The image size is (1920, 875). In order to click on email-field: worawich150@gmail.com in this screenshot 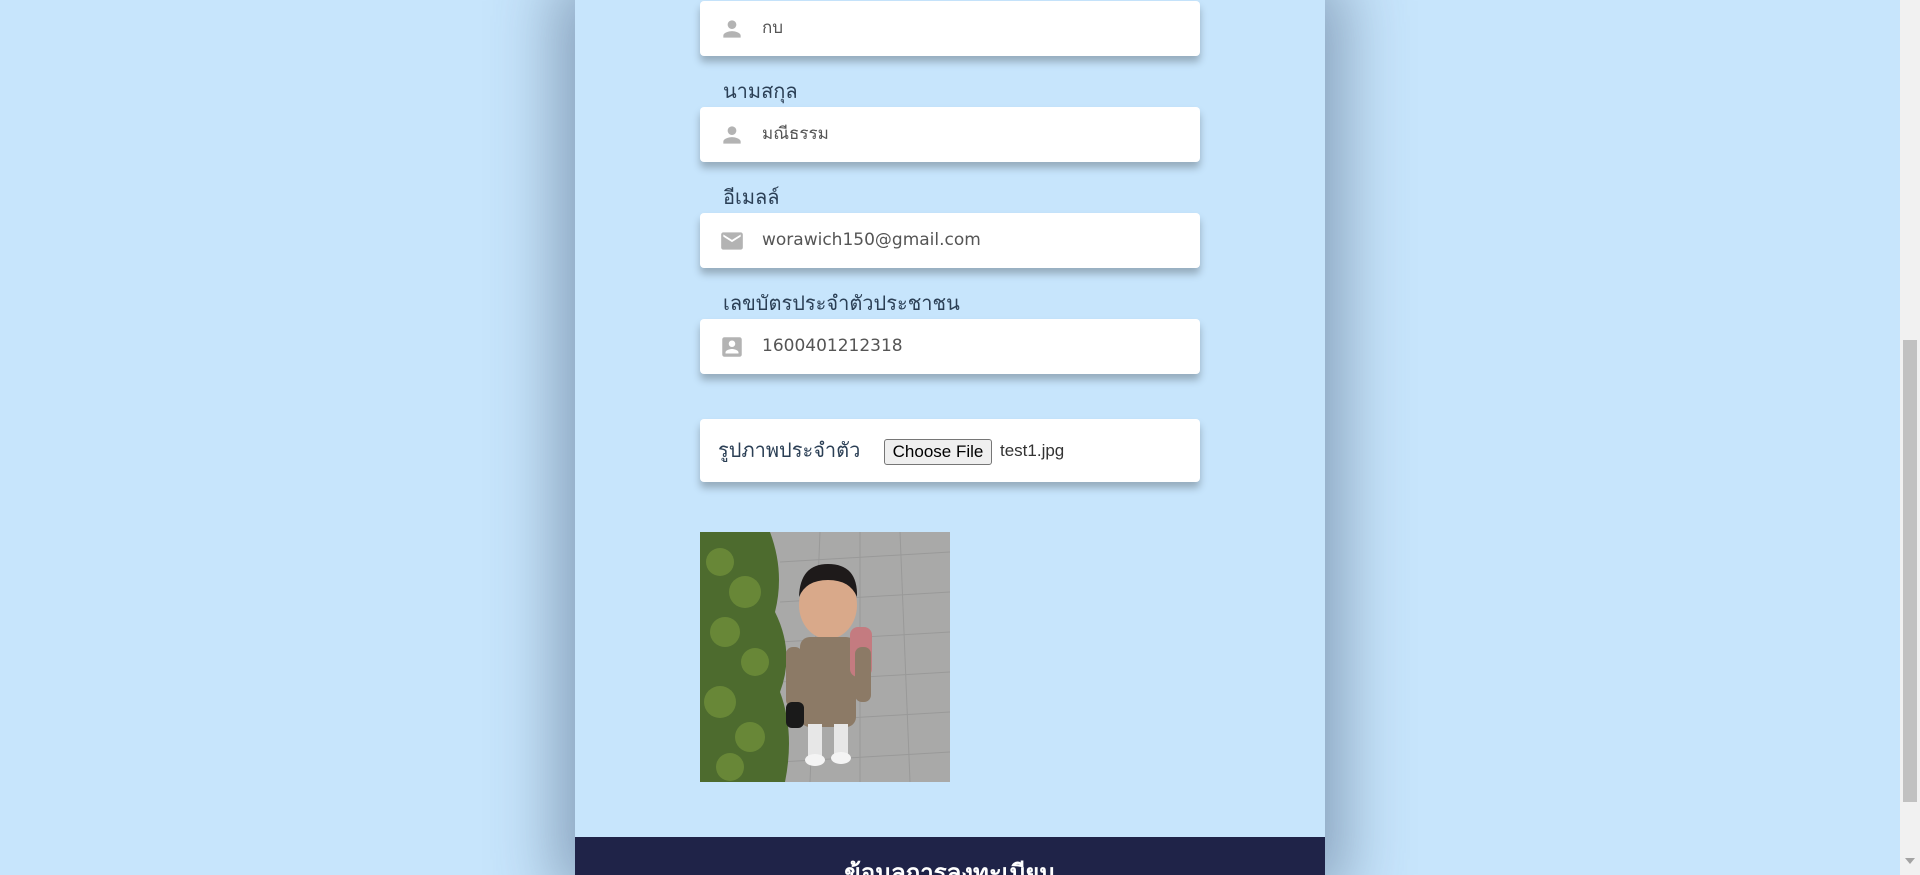, I will do `click(950, 240)`.